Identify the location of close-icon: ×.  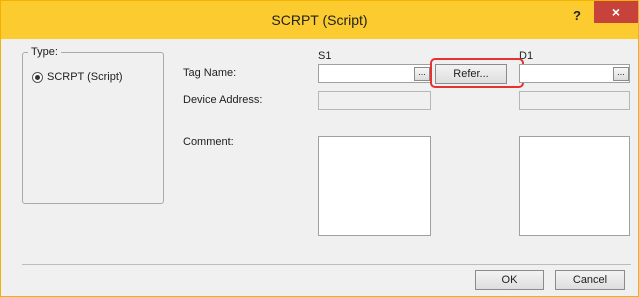
(616, 12).